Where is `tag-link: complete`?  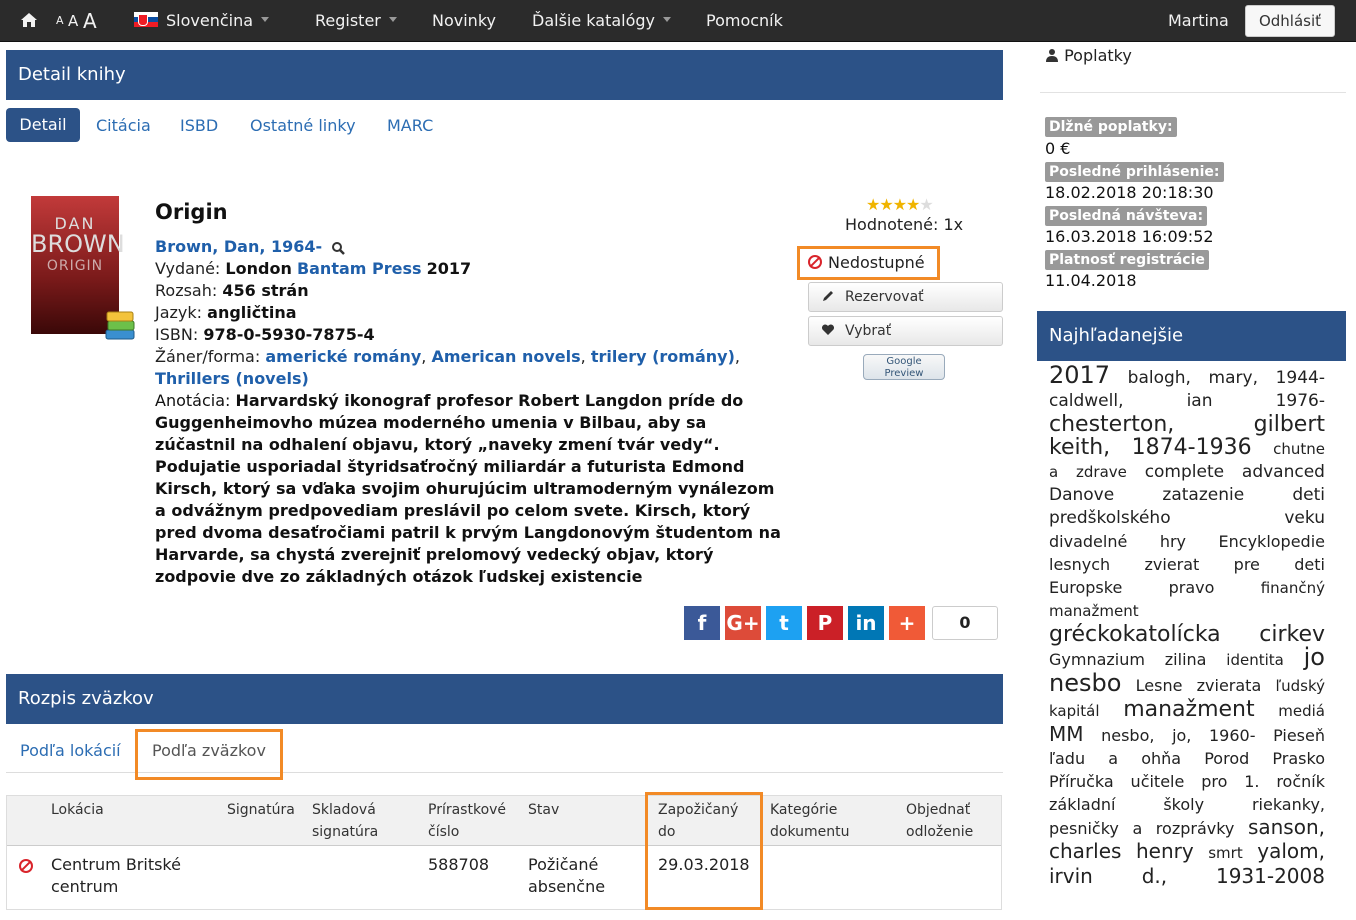
tag-link: complete is located at coordinates (1184, 472).